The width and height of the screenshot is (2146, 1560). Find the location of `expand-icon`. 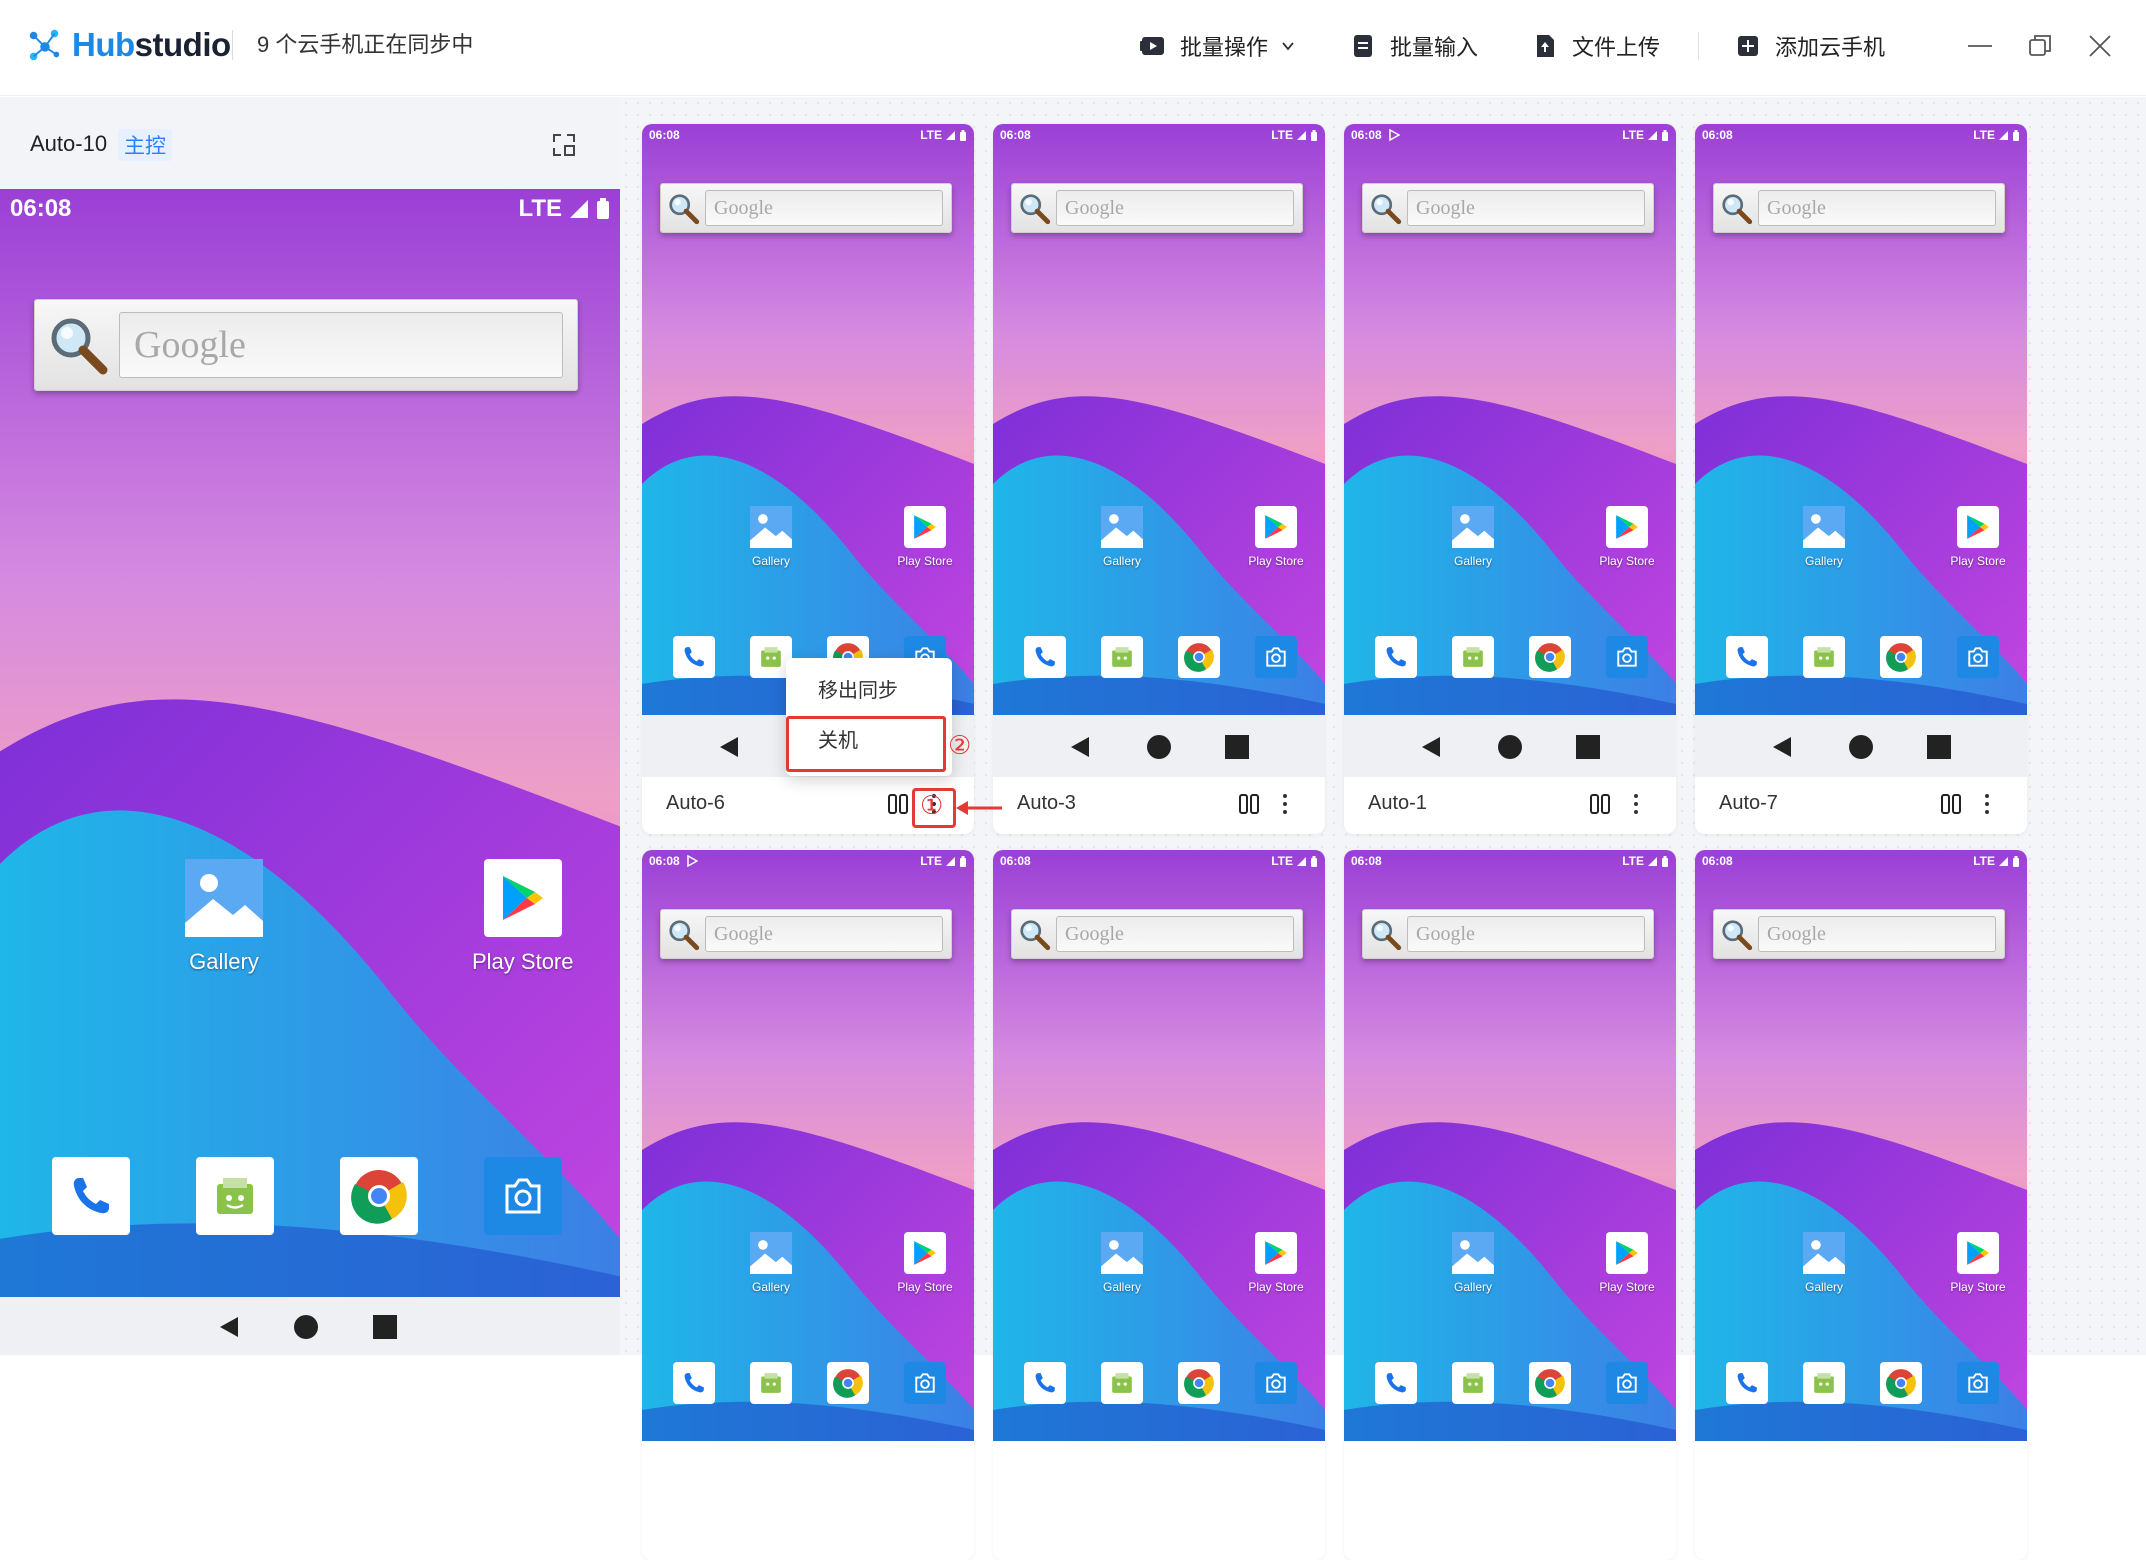

expand-icon is located at coordinates (564, 145).